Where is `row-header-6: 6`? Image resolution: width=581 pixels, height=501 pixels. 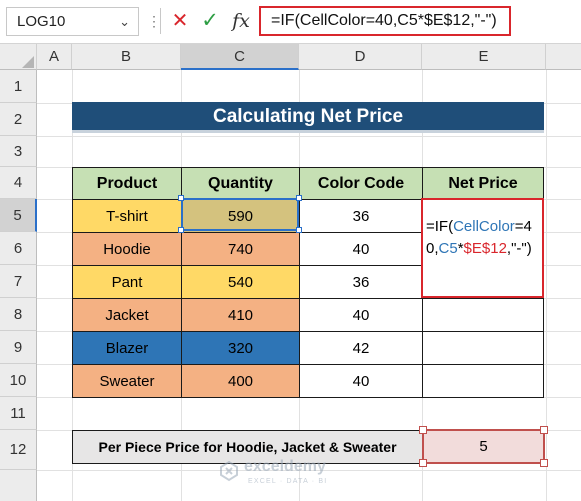 row-header-6: 6 is located at coordinates (18, 248).